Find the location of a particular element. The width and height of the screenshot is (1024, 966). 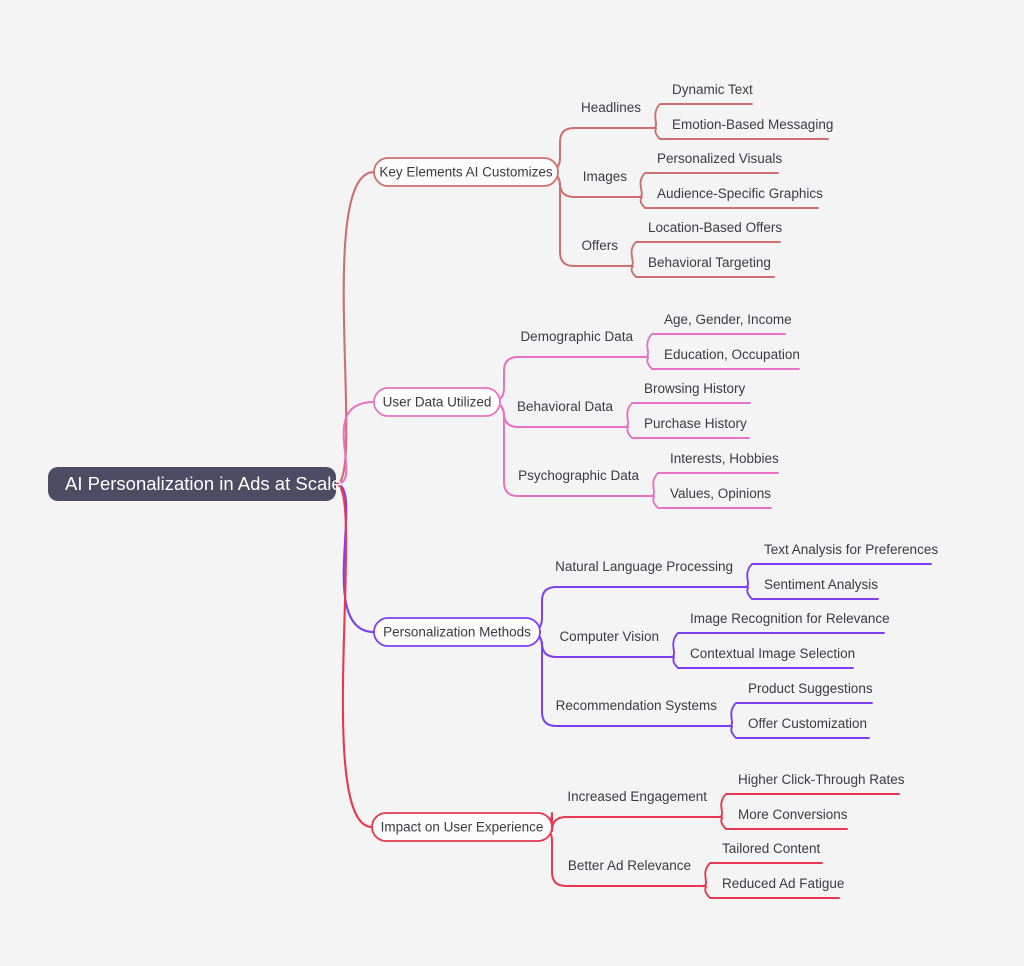

leaf-label-1-2-0: Interests, Hobbies is located at coordinates (724, 458).